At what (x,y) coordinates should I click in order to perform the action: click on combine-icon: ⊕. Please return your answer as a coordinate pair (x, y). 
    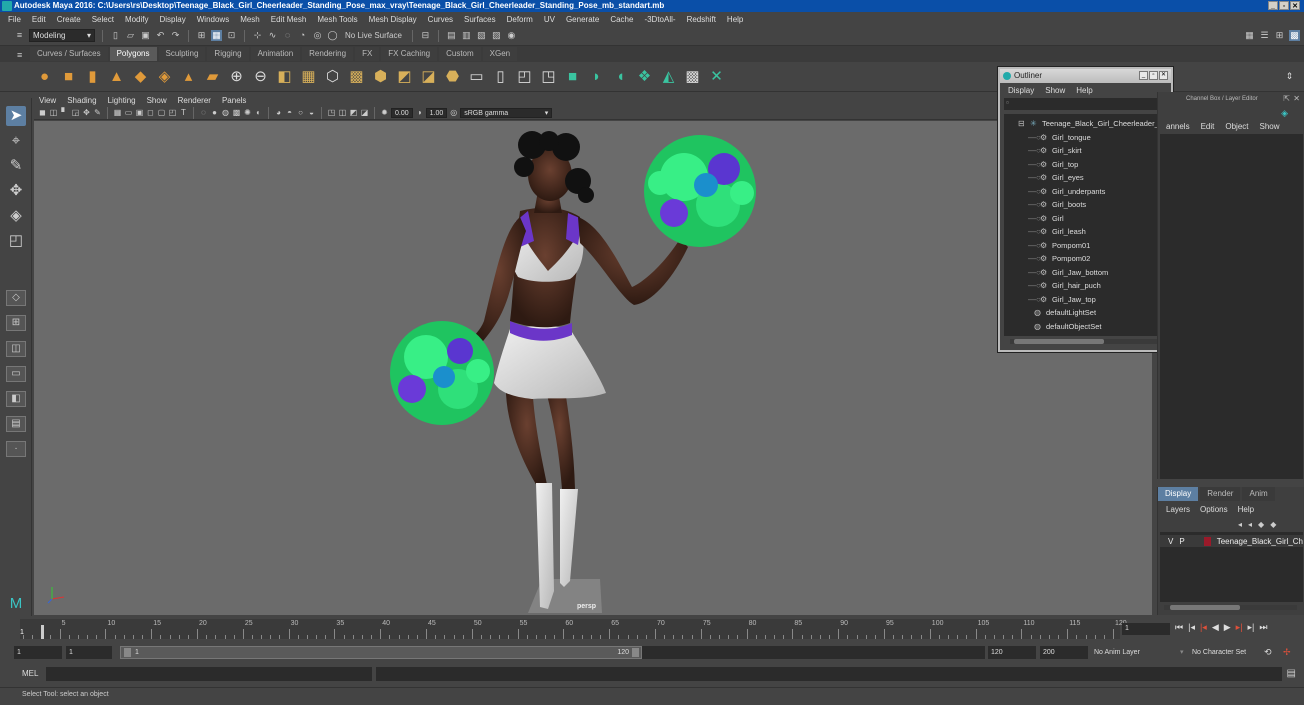
    Looking at the image, I should click on (236, 76).